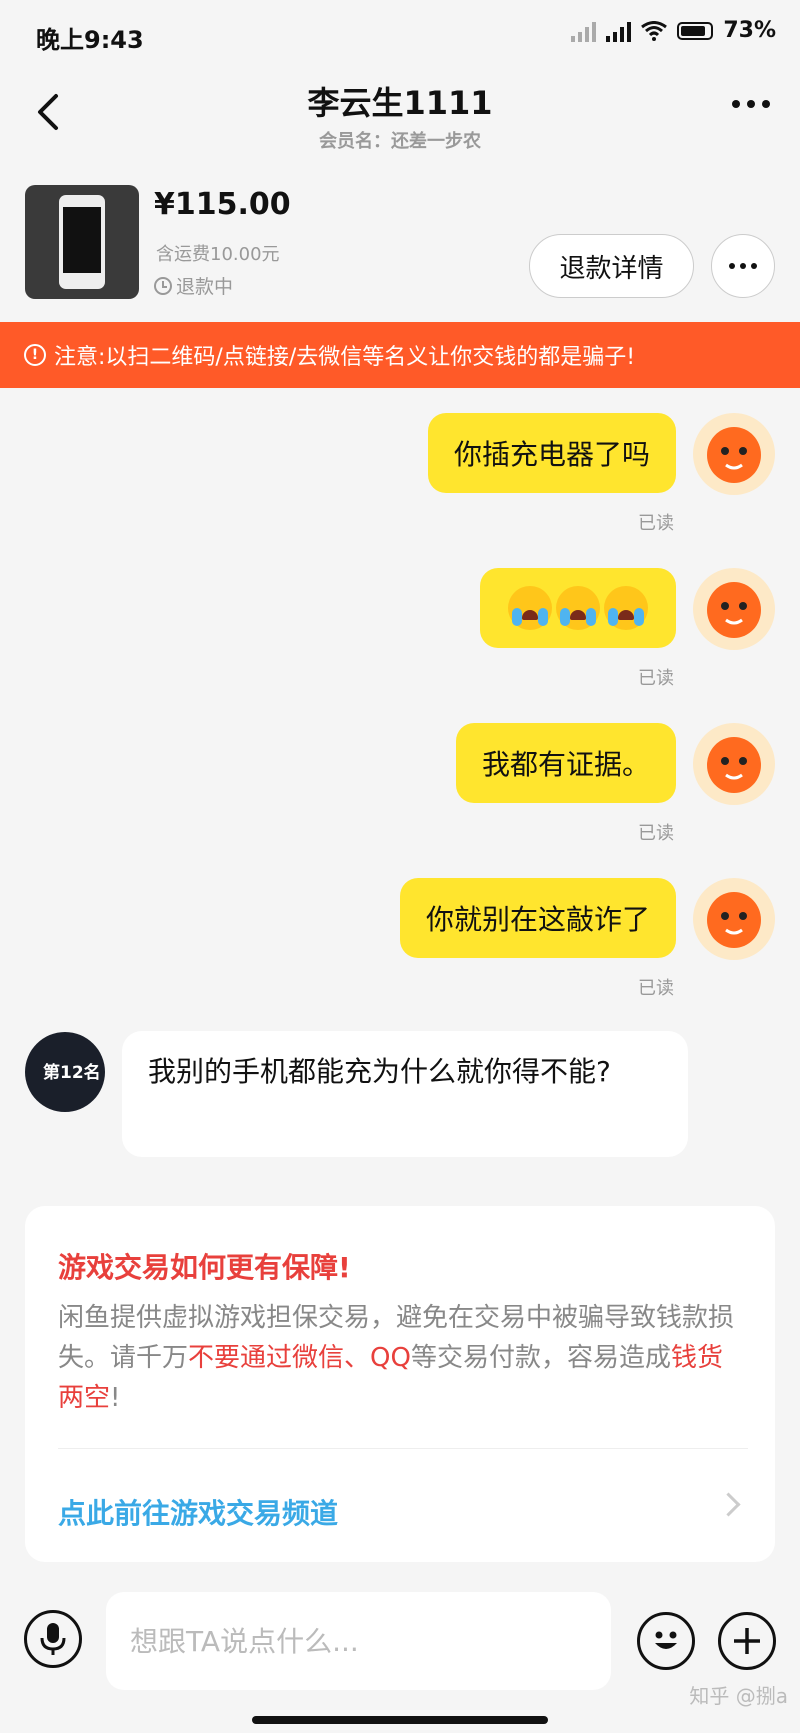  Describe the element at coordinates (405, 1094) in the screenshot. I see `message-bubble-received: 我别的手机都能充为什么就你得不能?` at that location.